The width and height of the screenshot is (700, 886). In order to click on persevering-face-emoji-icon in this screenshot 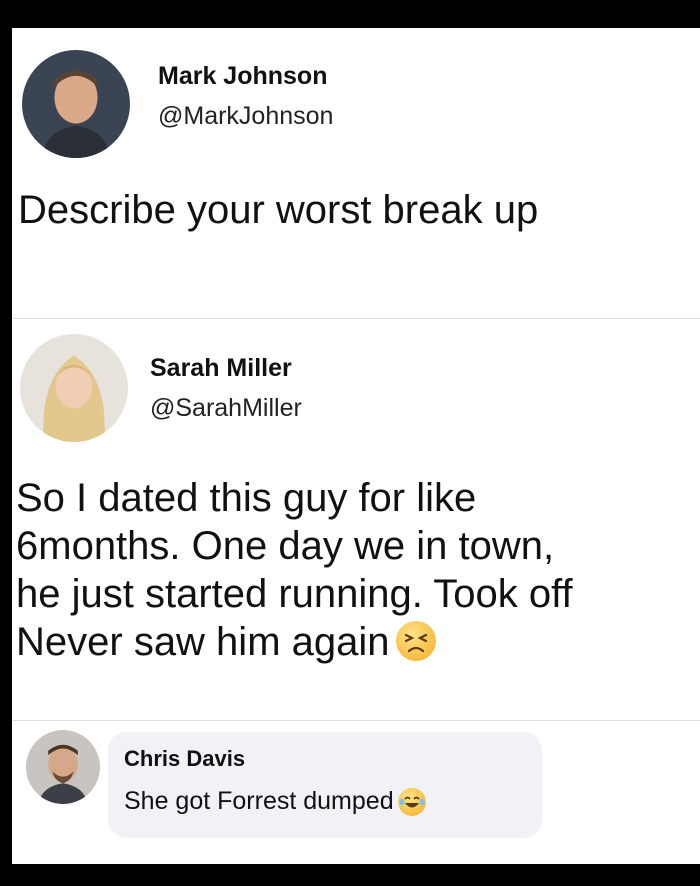, I will do `click(415, 641)`.